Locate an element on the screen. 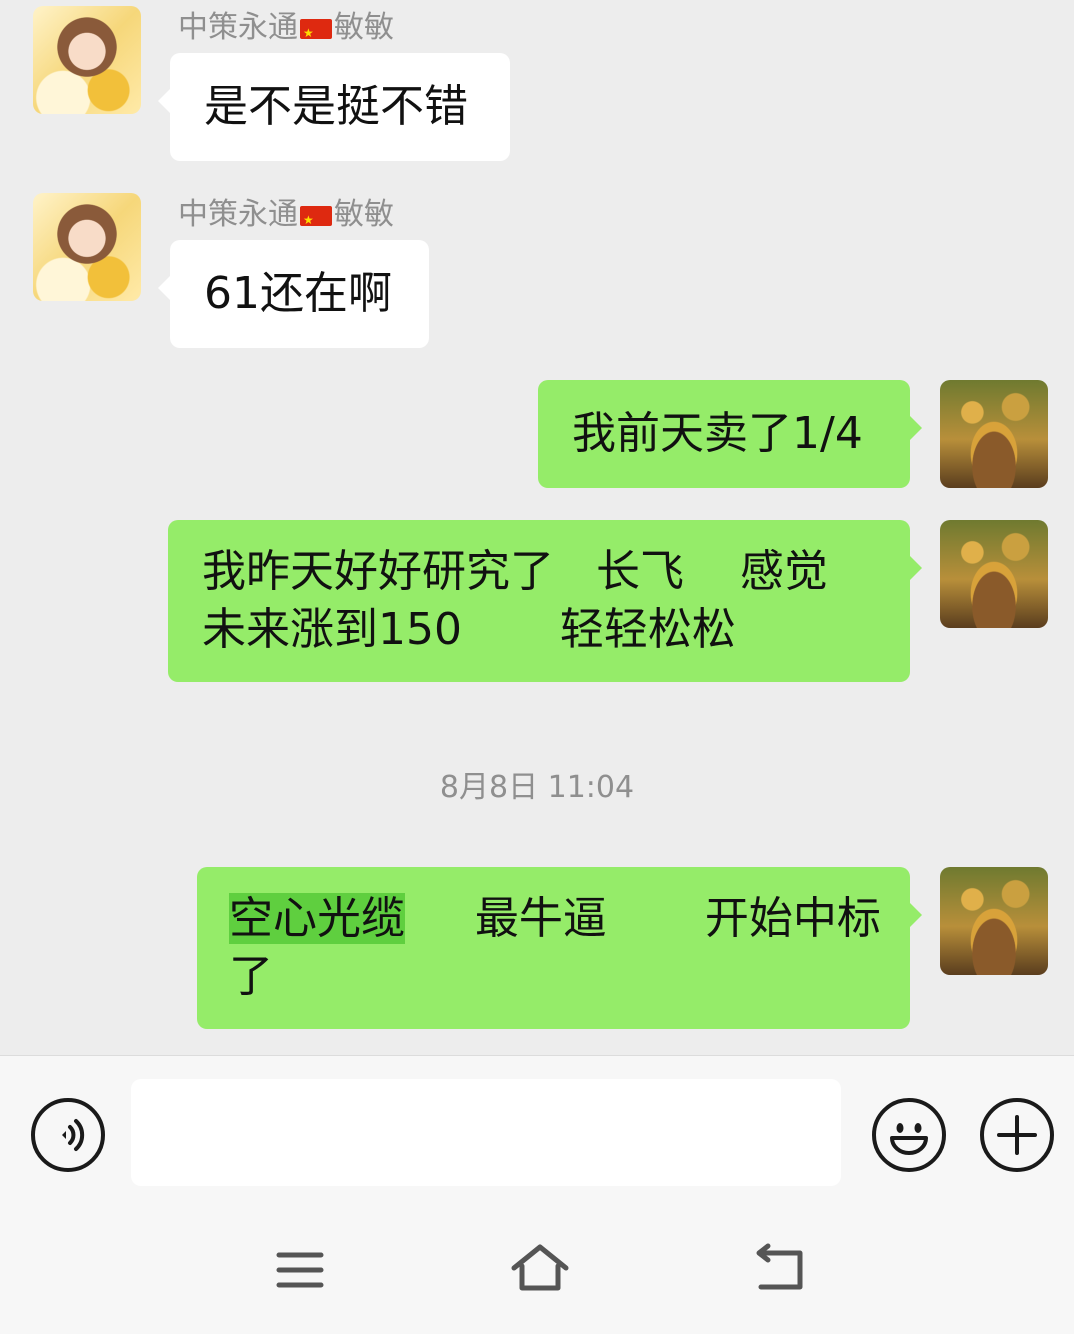 This screenshot has width=1074, height=1334. message-text-line: 未来涨到150 轻轻松松 is located at coordinates (469, 629).